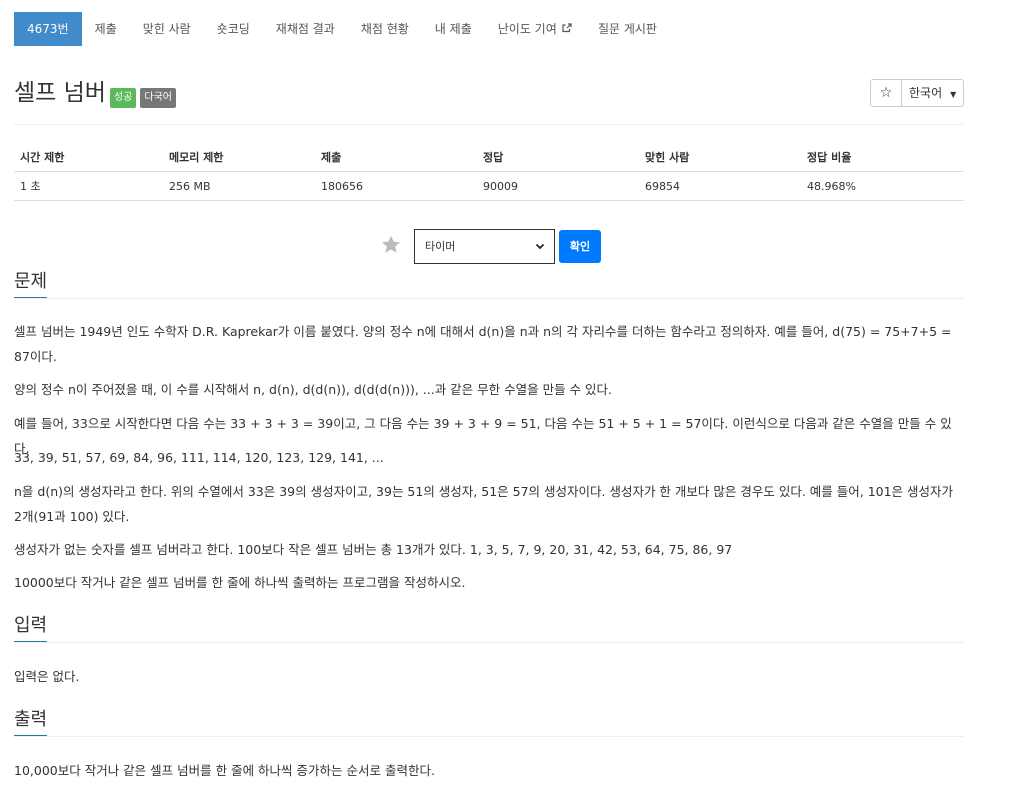  Describe the element at coordinates (489, 124) in the screenshot. I see `title-divider` at that location.